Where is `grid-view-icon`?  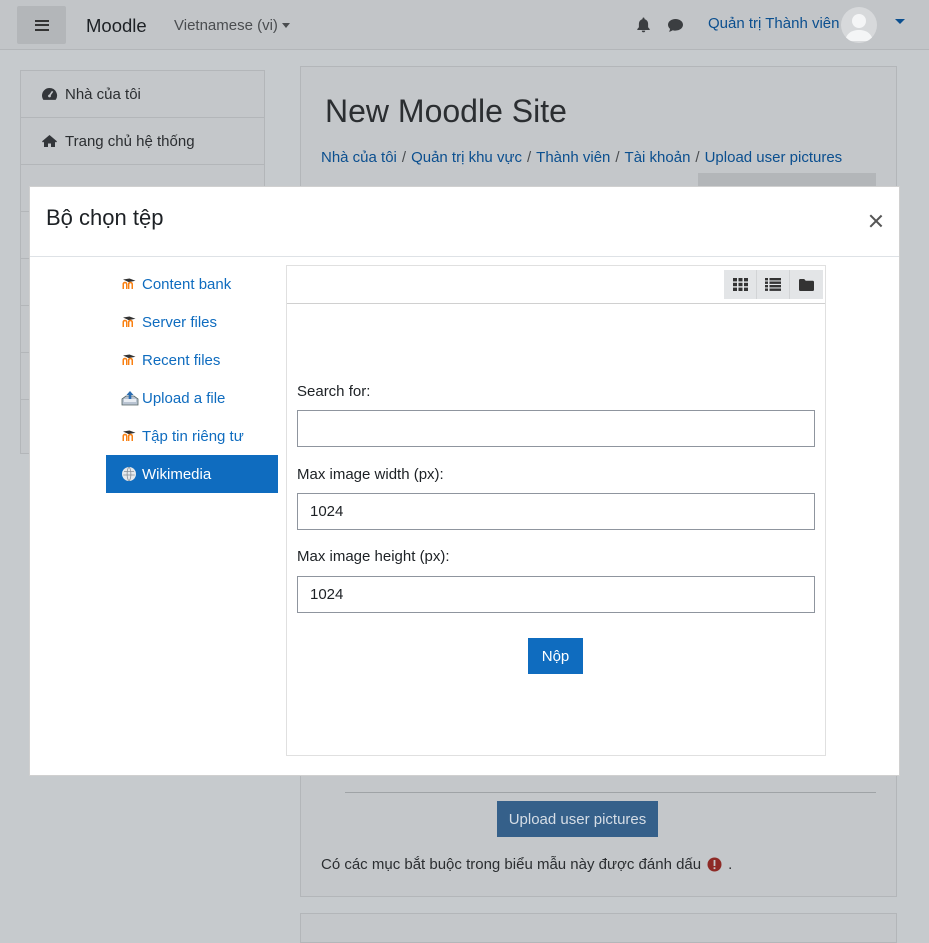
grid-view-icon is located at coordinates (740, 284).